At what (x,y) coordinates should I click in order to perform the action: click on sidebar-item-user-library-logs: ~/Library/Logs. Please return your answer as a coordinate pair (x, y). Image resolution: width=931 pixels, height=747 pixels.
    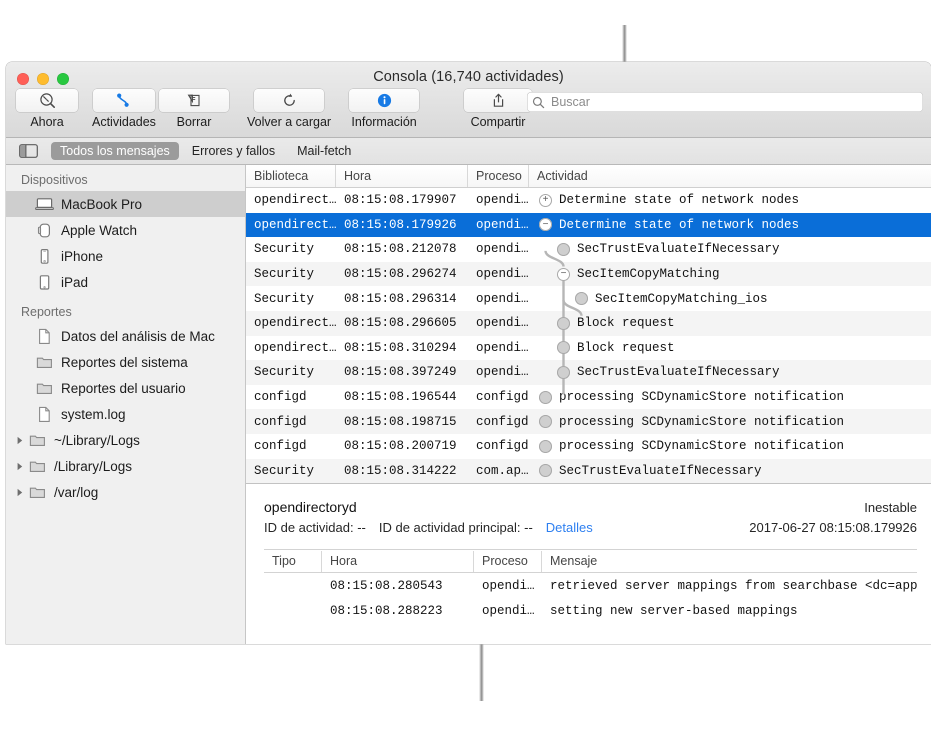
    Looking at the image, I should click on (125, 440).